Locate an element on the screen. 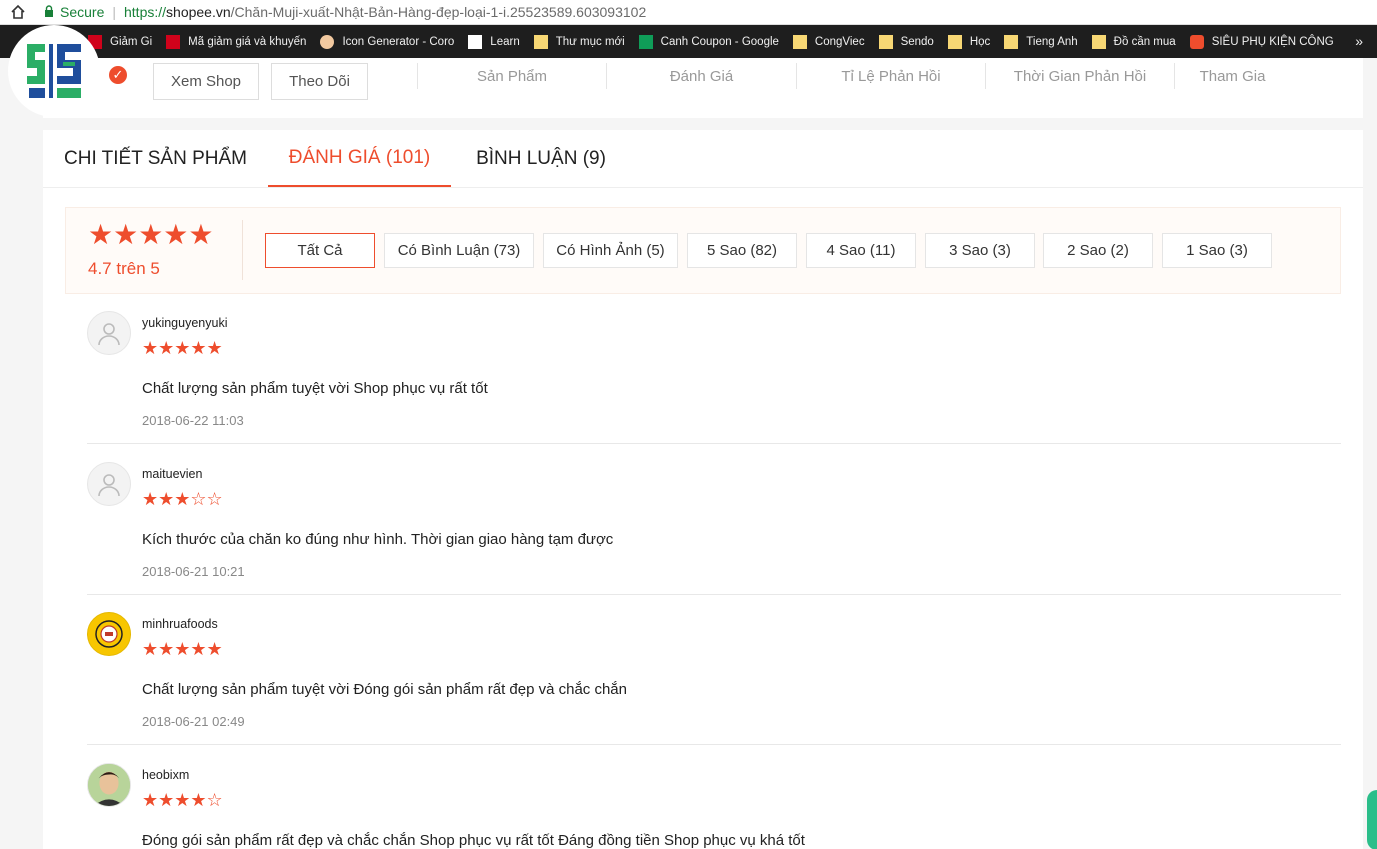  review-username: yukinguyenyuki is located at coordinates (184, 323).